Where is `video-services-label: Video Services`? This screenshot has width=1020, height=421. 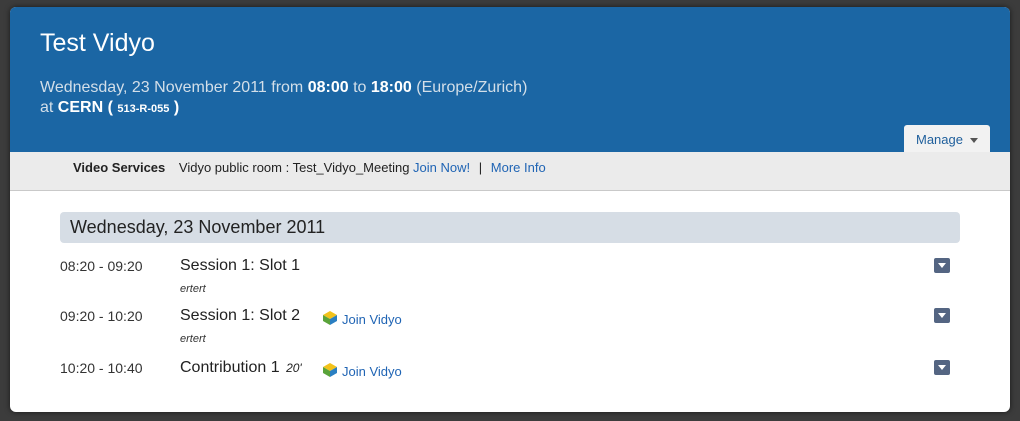
video-services-label: Video Services is located at coordinates (119, 167).